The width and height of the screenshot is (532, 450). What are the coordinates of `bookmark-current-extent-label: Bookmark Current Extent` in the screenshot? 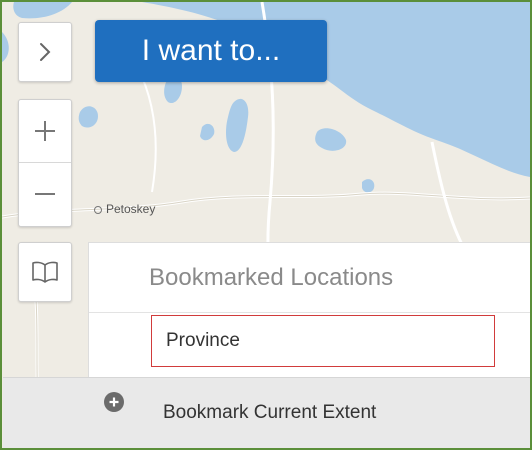 It's located at (270, 412).